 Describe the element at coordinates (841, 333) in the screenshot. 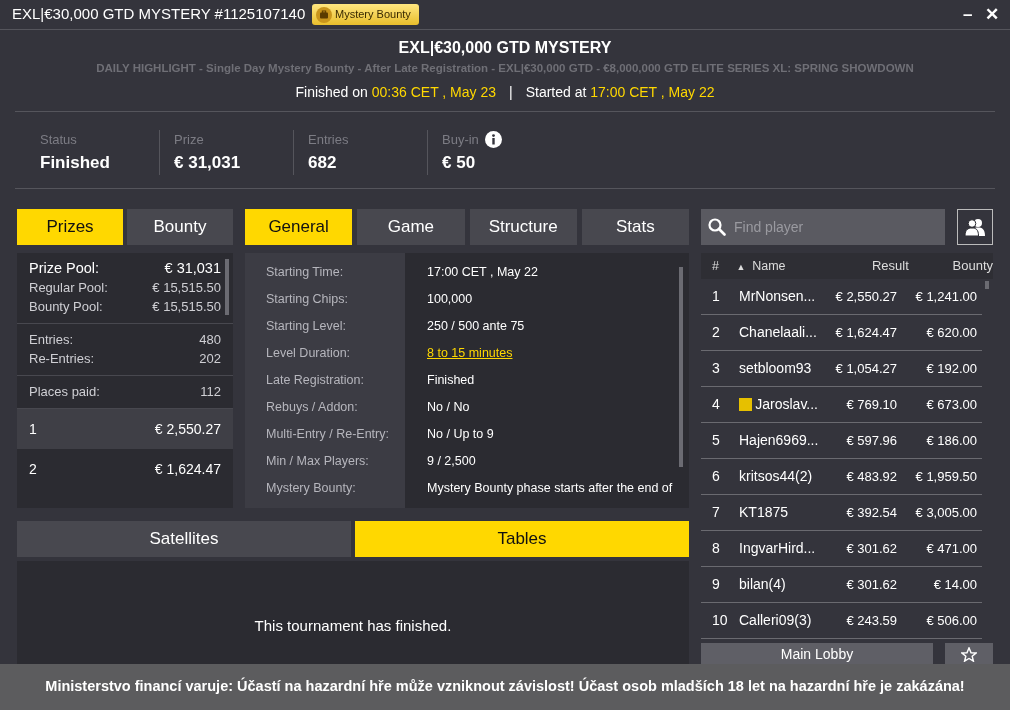

I see `player-row: 2 Chanelaali... € 1,624.47 € 620.00` at that location.